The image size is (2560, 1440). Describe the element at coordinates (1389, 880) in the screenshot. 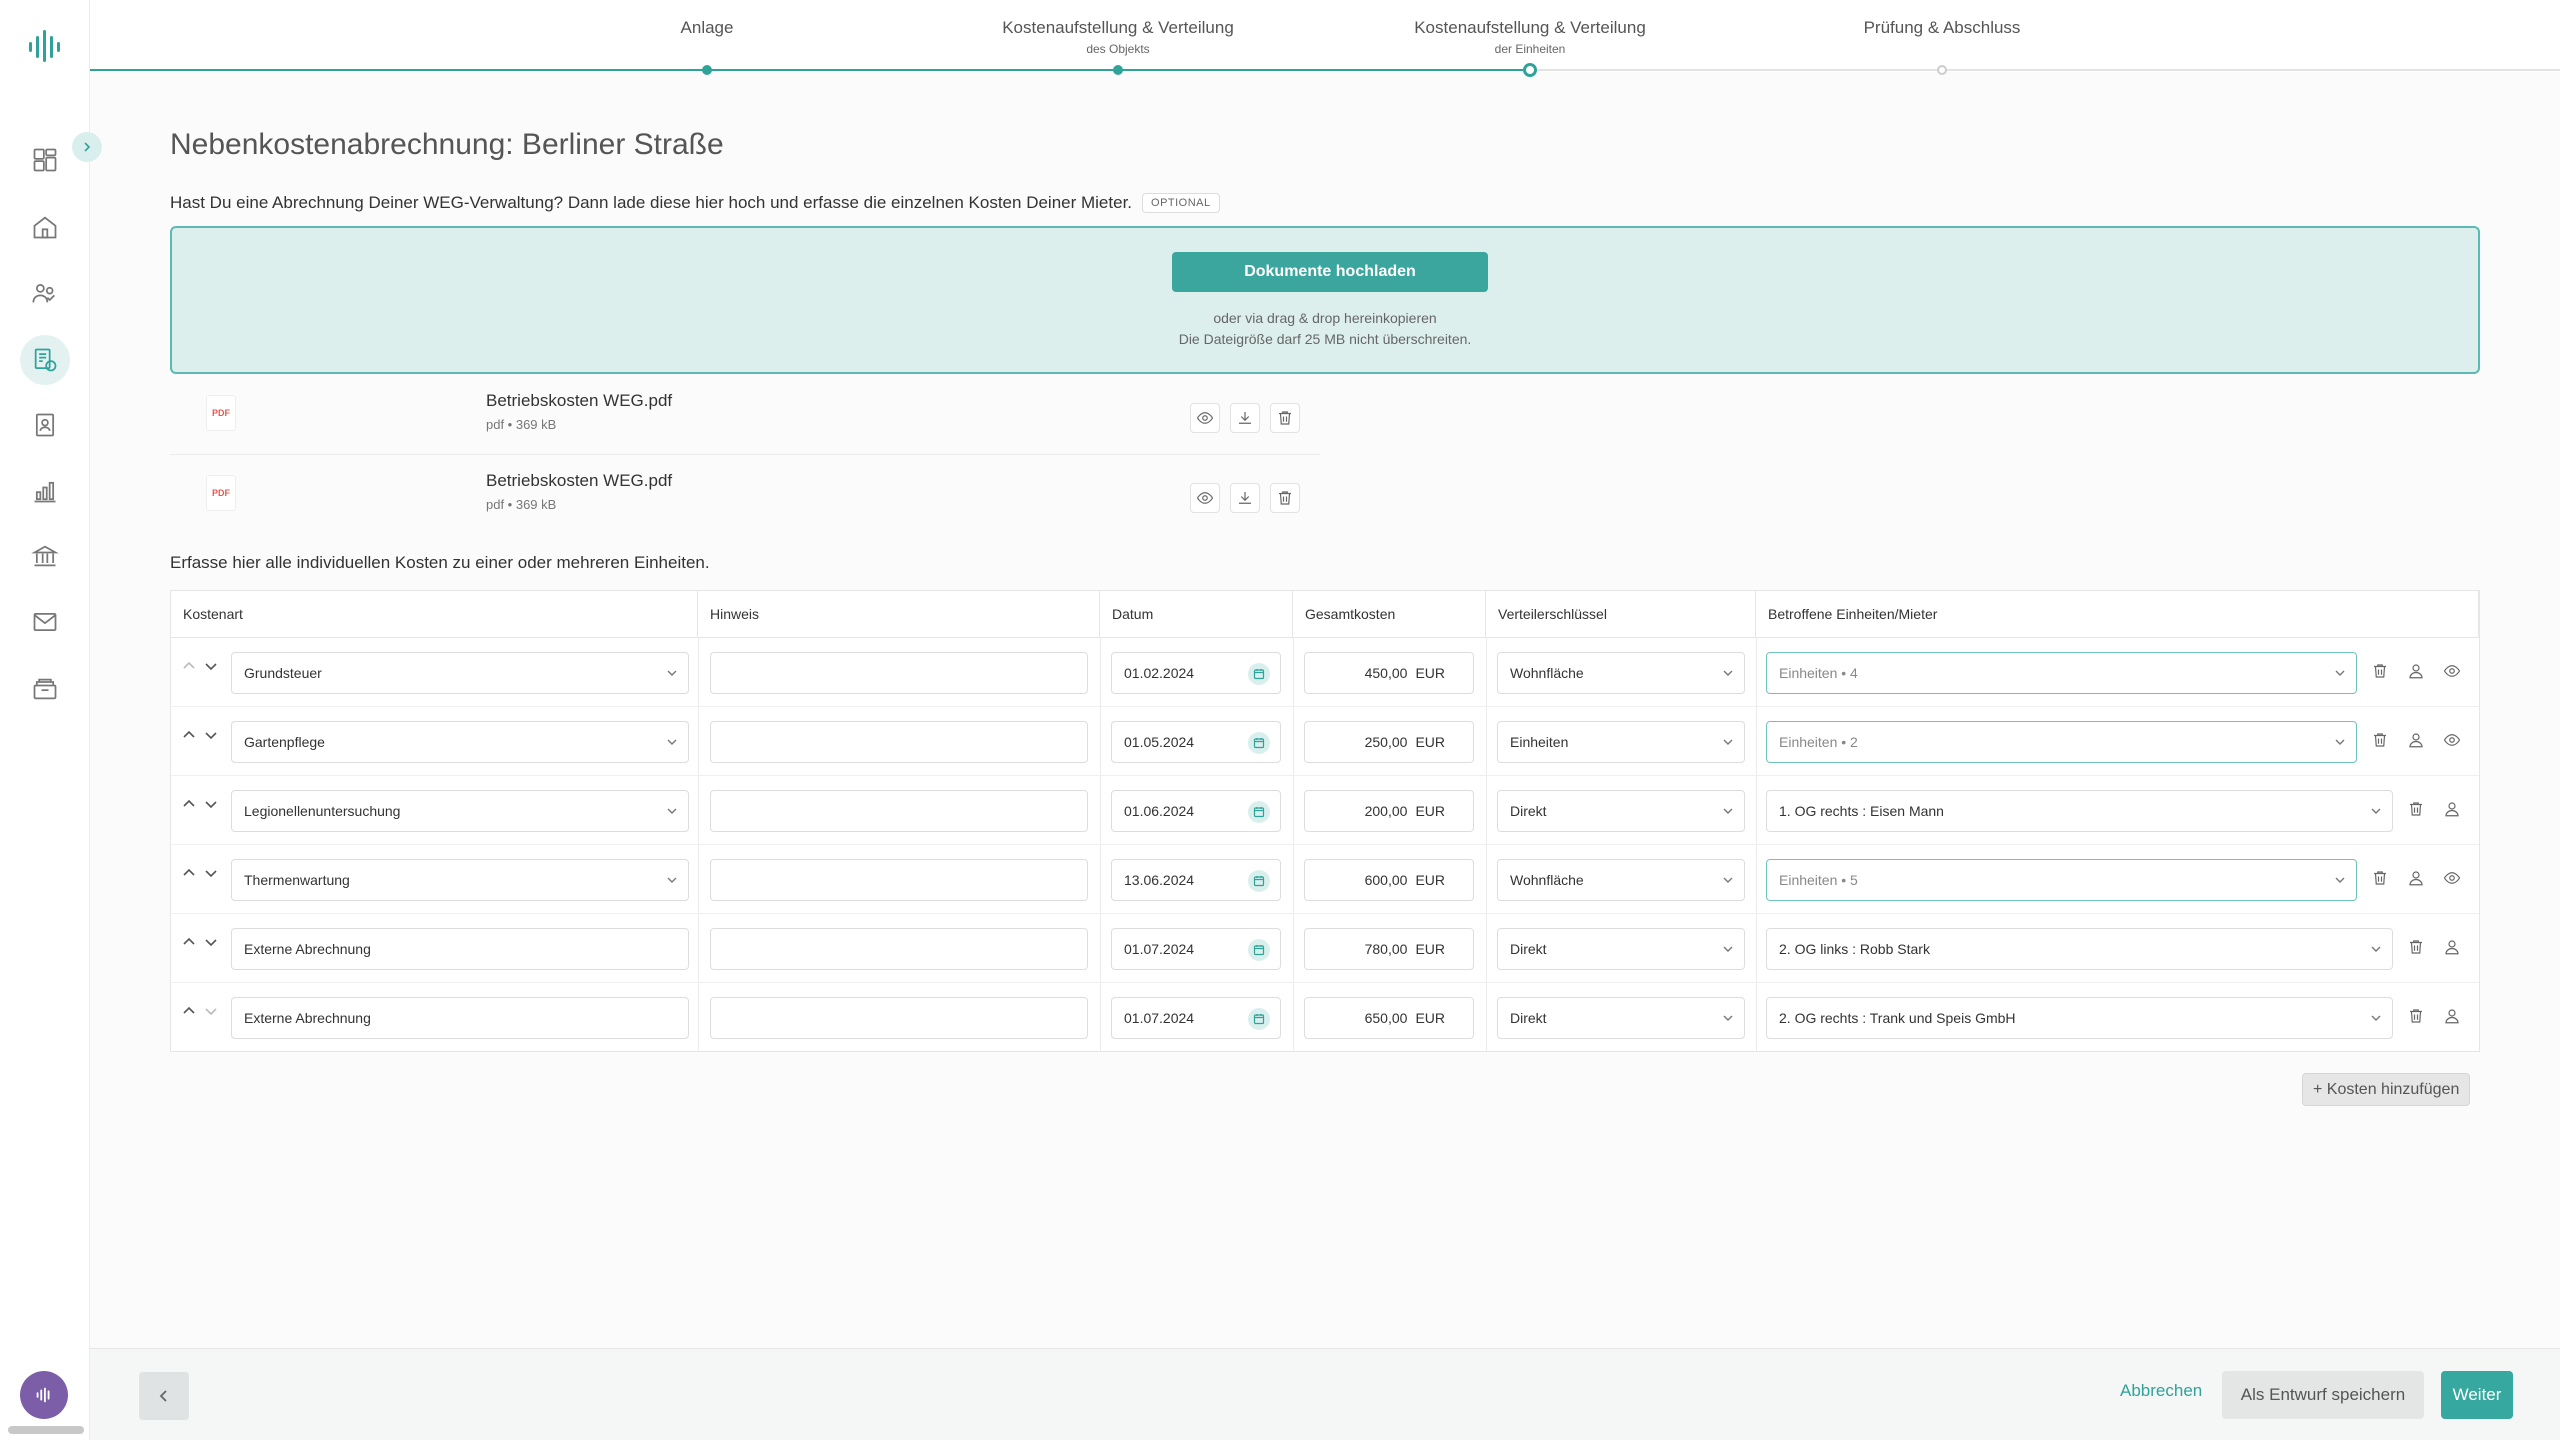

I see `amount-input: 600,00 EUR` at that location.